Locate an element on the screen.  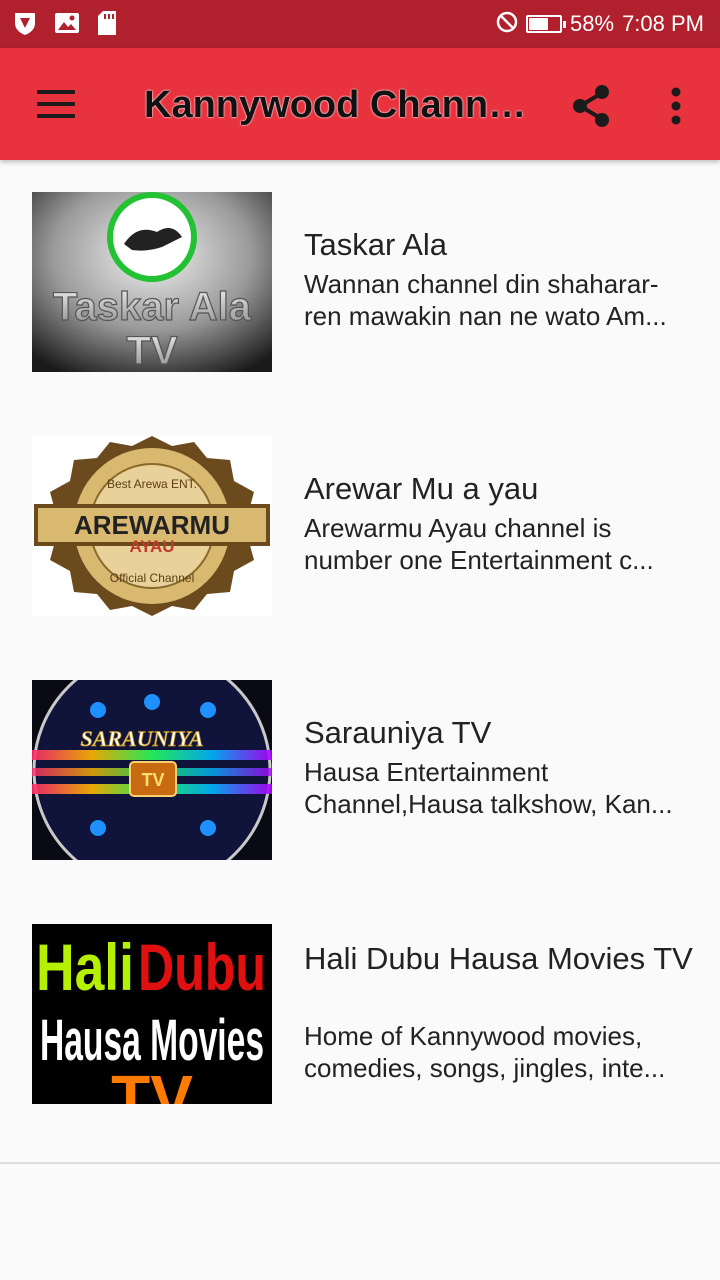
clock: 7:08 PM is located at coordinates (663, 23).